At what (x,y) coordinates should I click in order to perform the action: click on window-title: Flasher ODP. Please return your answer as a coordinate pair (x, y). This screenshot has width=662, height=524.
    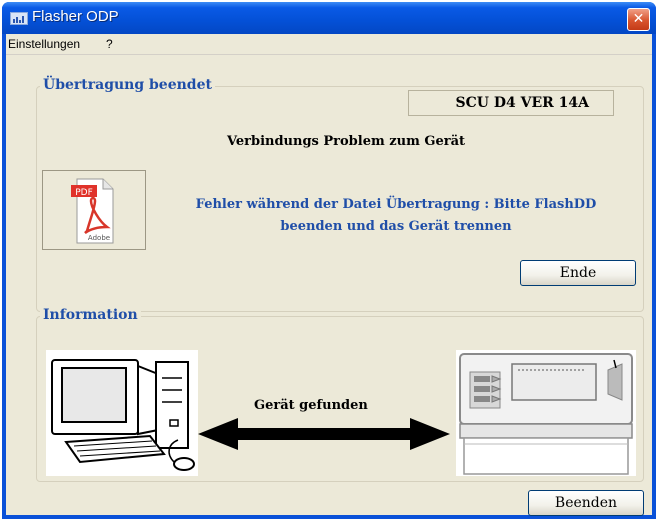
    Looking at the image, I should click on (75, 16).